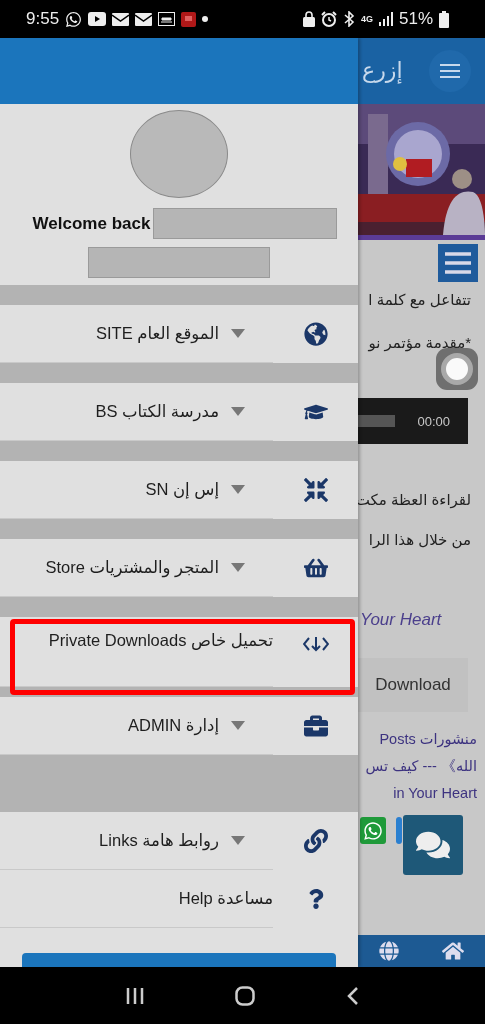 The image size is (485, 1024). Describe the element at coordinates (308, 19) in the screenshot. I see `lock-icon` at that location.